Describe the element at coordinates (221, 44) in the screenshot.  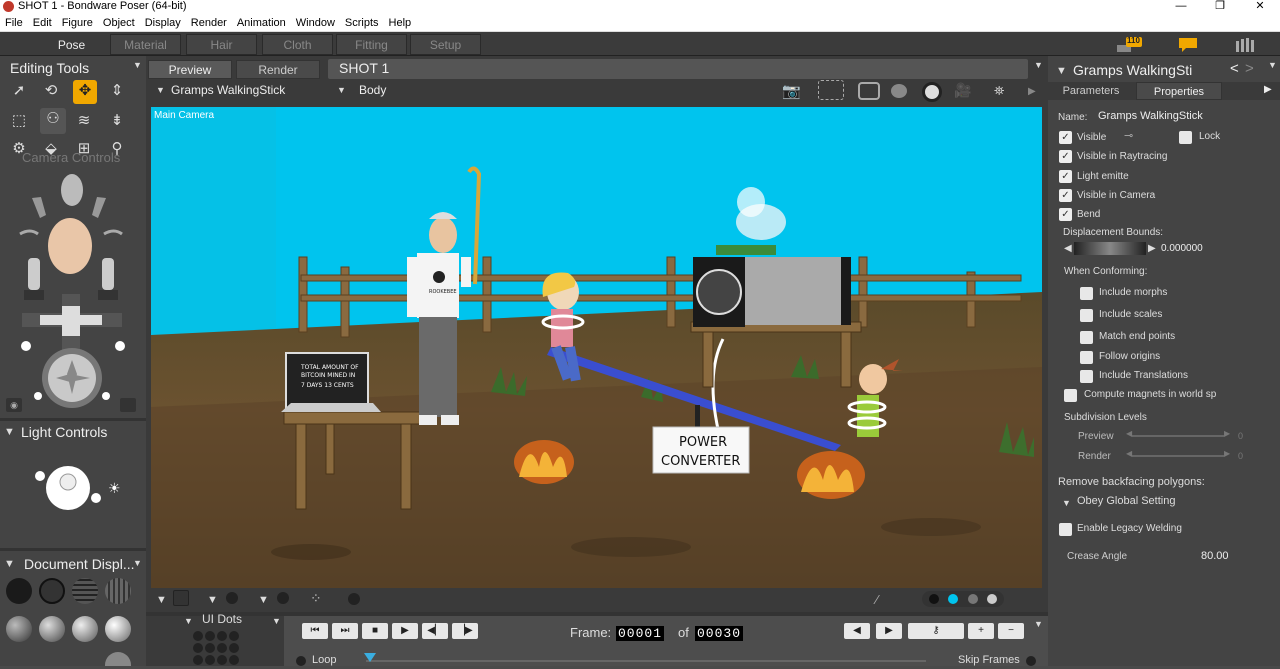
I see `tab-hair: Hair` at that location.